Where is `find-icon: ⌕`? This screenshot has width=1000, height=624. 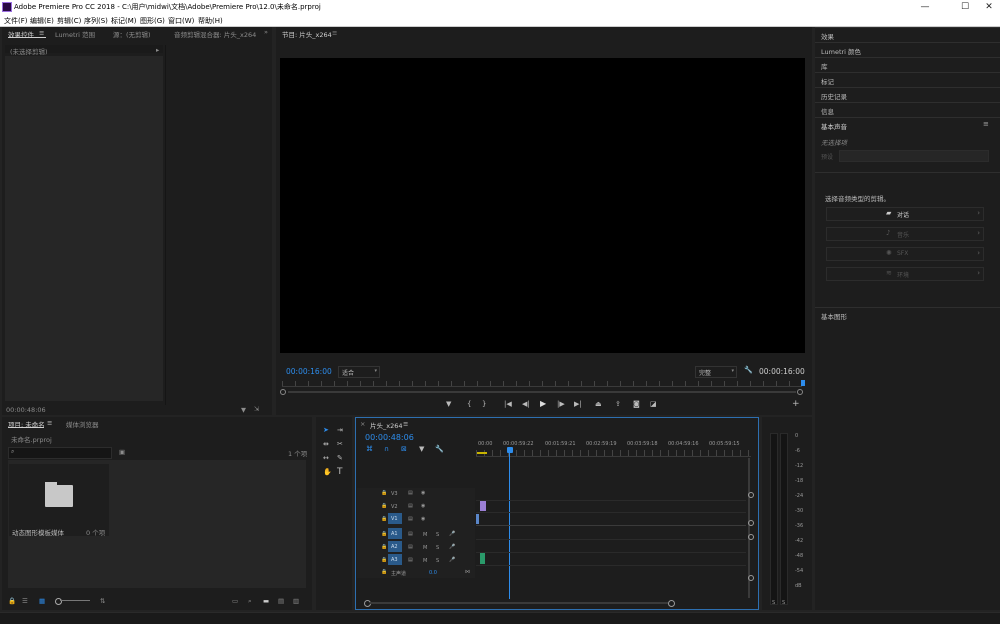 find-icon: ⌕ is located at coordinates (250, 601).